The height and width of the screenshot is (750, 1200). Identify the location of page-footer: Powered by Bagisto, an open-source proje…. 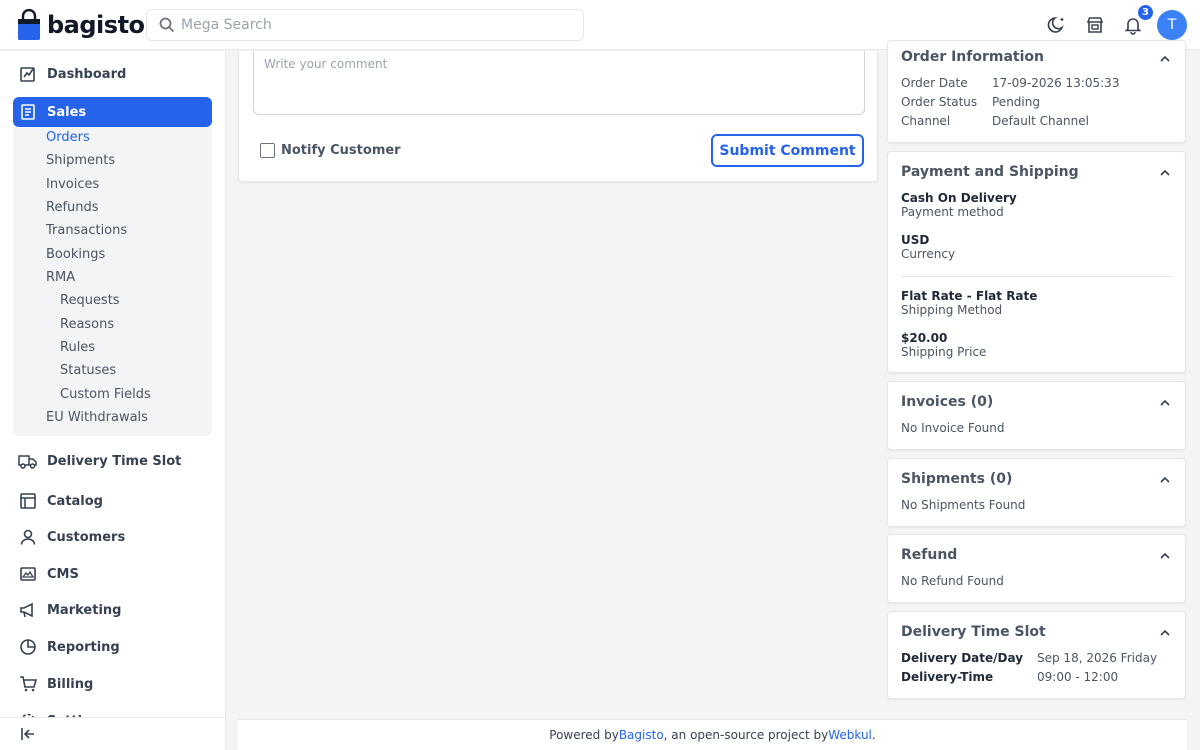
(712, 734).